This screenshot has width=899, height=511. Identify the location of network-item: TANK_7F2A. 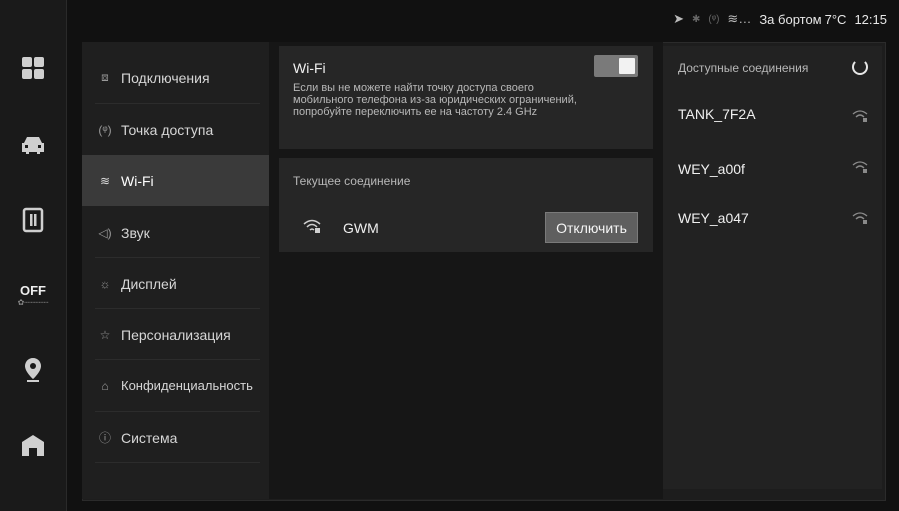
(717, 114).